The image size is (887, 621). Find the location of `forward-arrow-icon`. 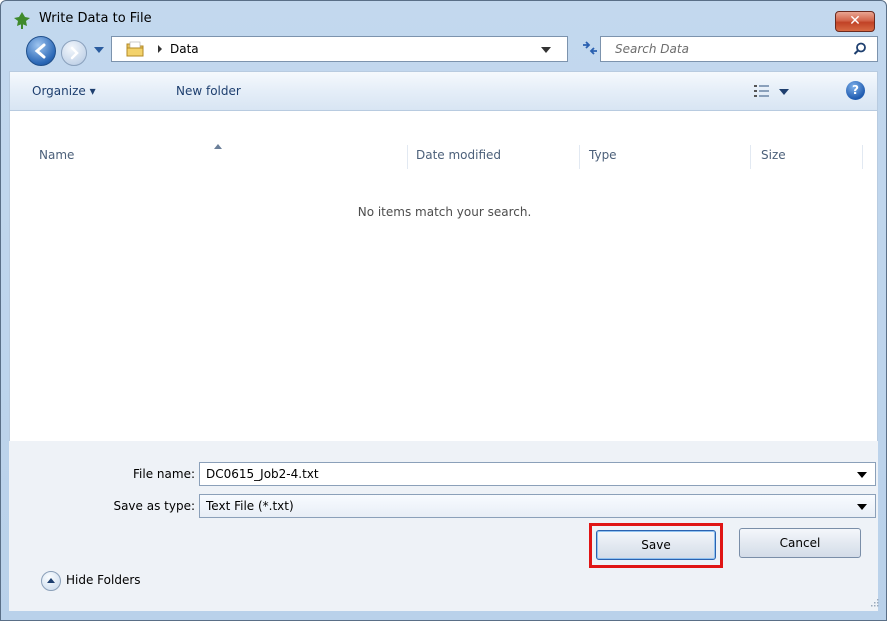

forward-arrow-icon is located at coordinates (74, 53).